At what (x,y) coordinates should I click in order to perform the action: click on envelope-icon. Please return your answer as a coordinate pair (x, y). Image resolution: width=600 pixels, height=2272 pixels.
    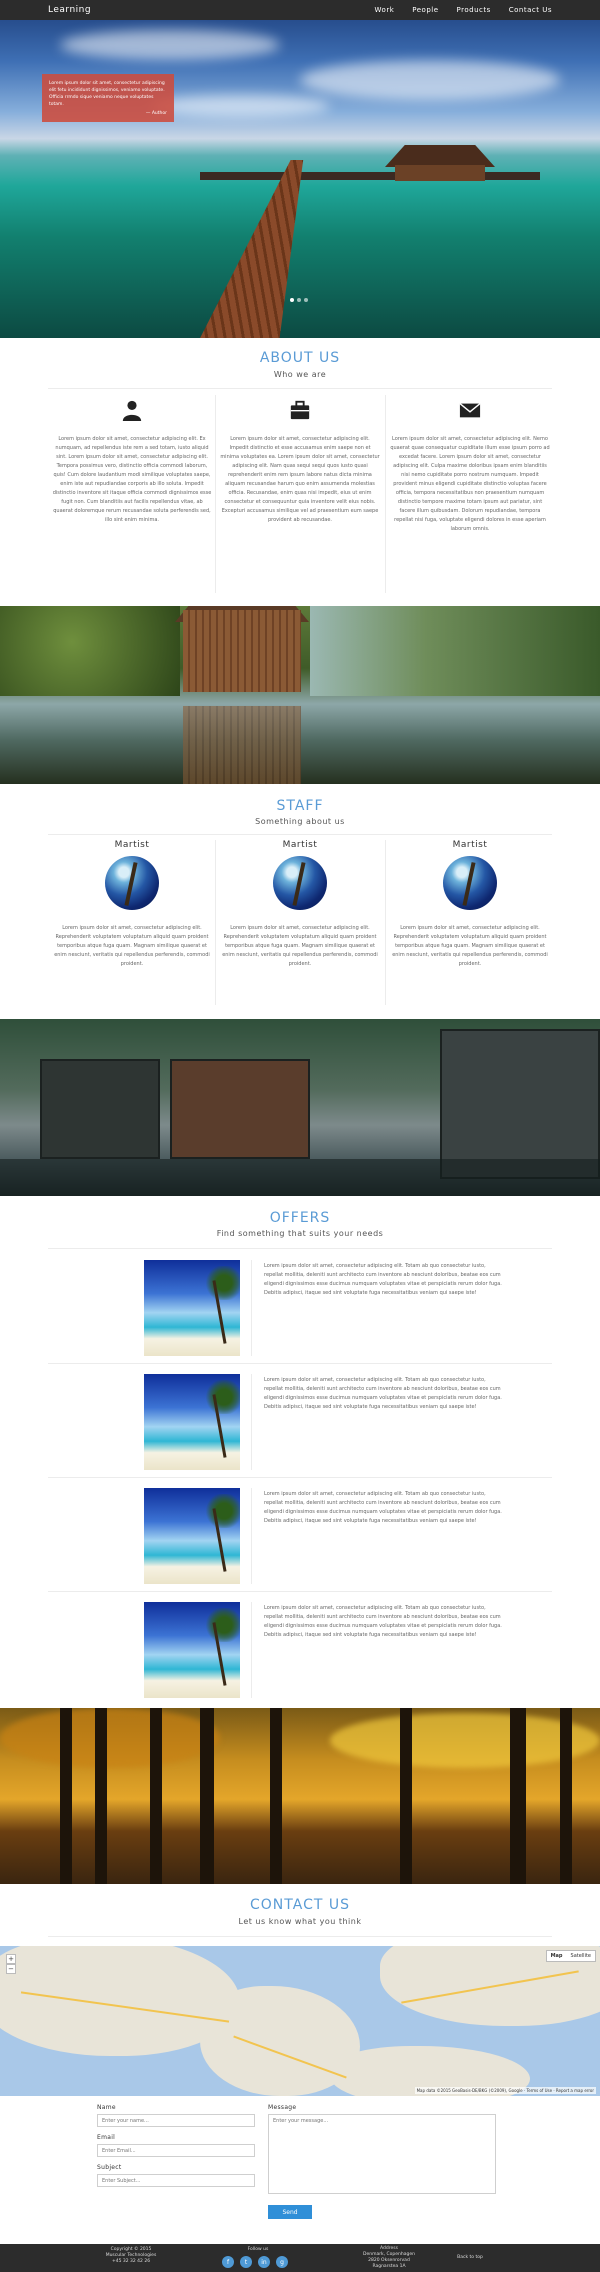
    Looking at the image, I should click on (470, 410).